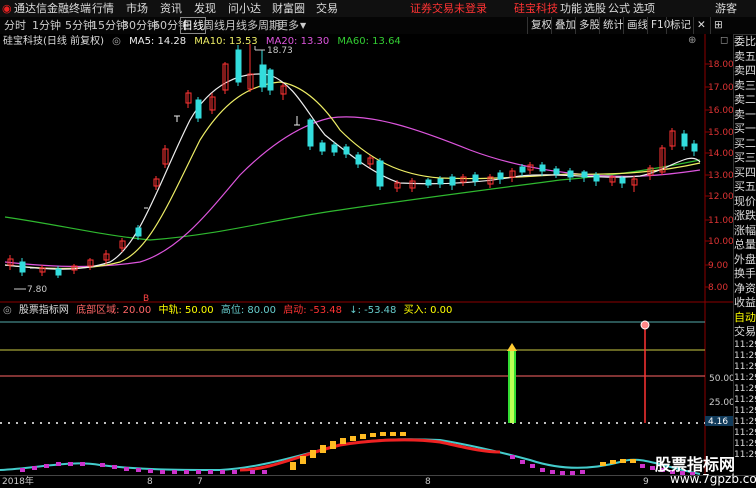 This screenshot has width=756, height=488. I want to click on param-down: ↓: -53.48, so click(373, 310).